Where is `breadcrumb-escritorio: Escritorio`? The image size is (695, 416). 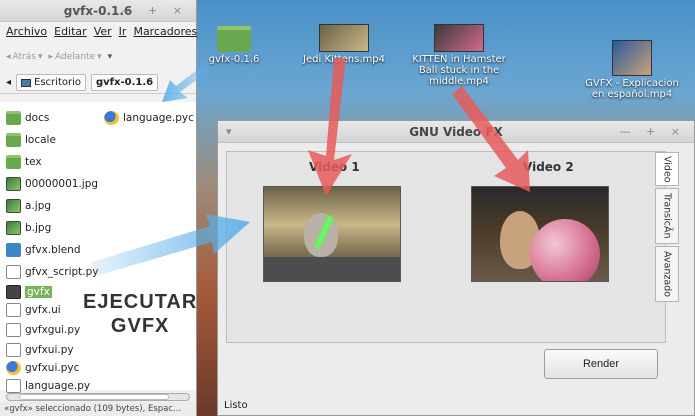 breadcrumb-escritorio: Escritorio is located at coordinates (51, 82).